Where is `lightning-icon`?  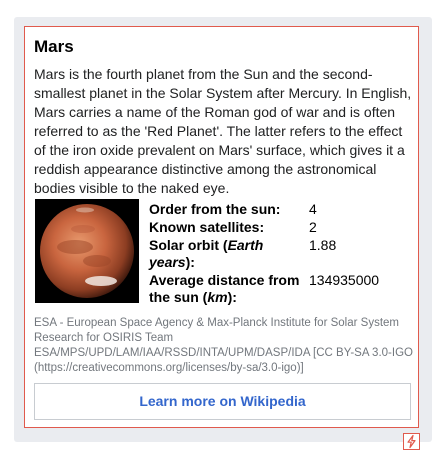 lightning-icon is located at coordinates (411, 441).